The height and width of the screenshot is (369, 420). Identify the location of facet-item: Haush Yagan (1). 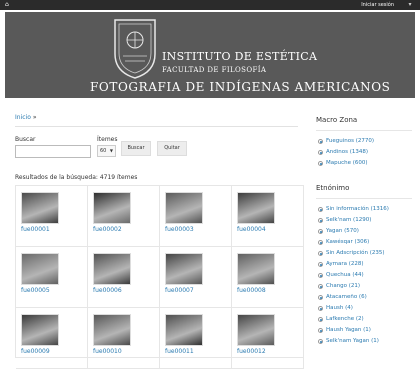
(366, 331).